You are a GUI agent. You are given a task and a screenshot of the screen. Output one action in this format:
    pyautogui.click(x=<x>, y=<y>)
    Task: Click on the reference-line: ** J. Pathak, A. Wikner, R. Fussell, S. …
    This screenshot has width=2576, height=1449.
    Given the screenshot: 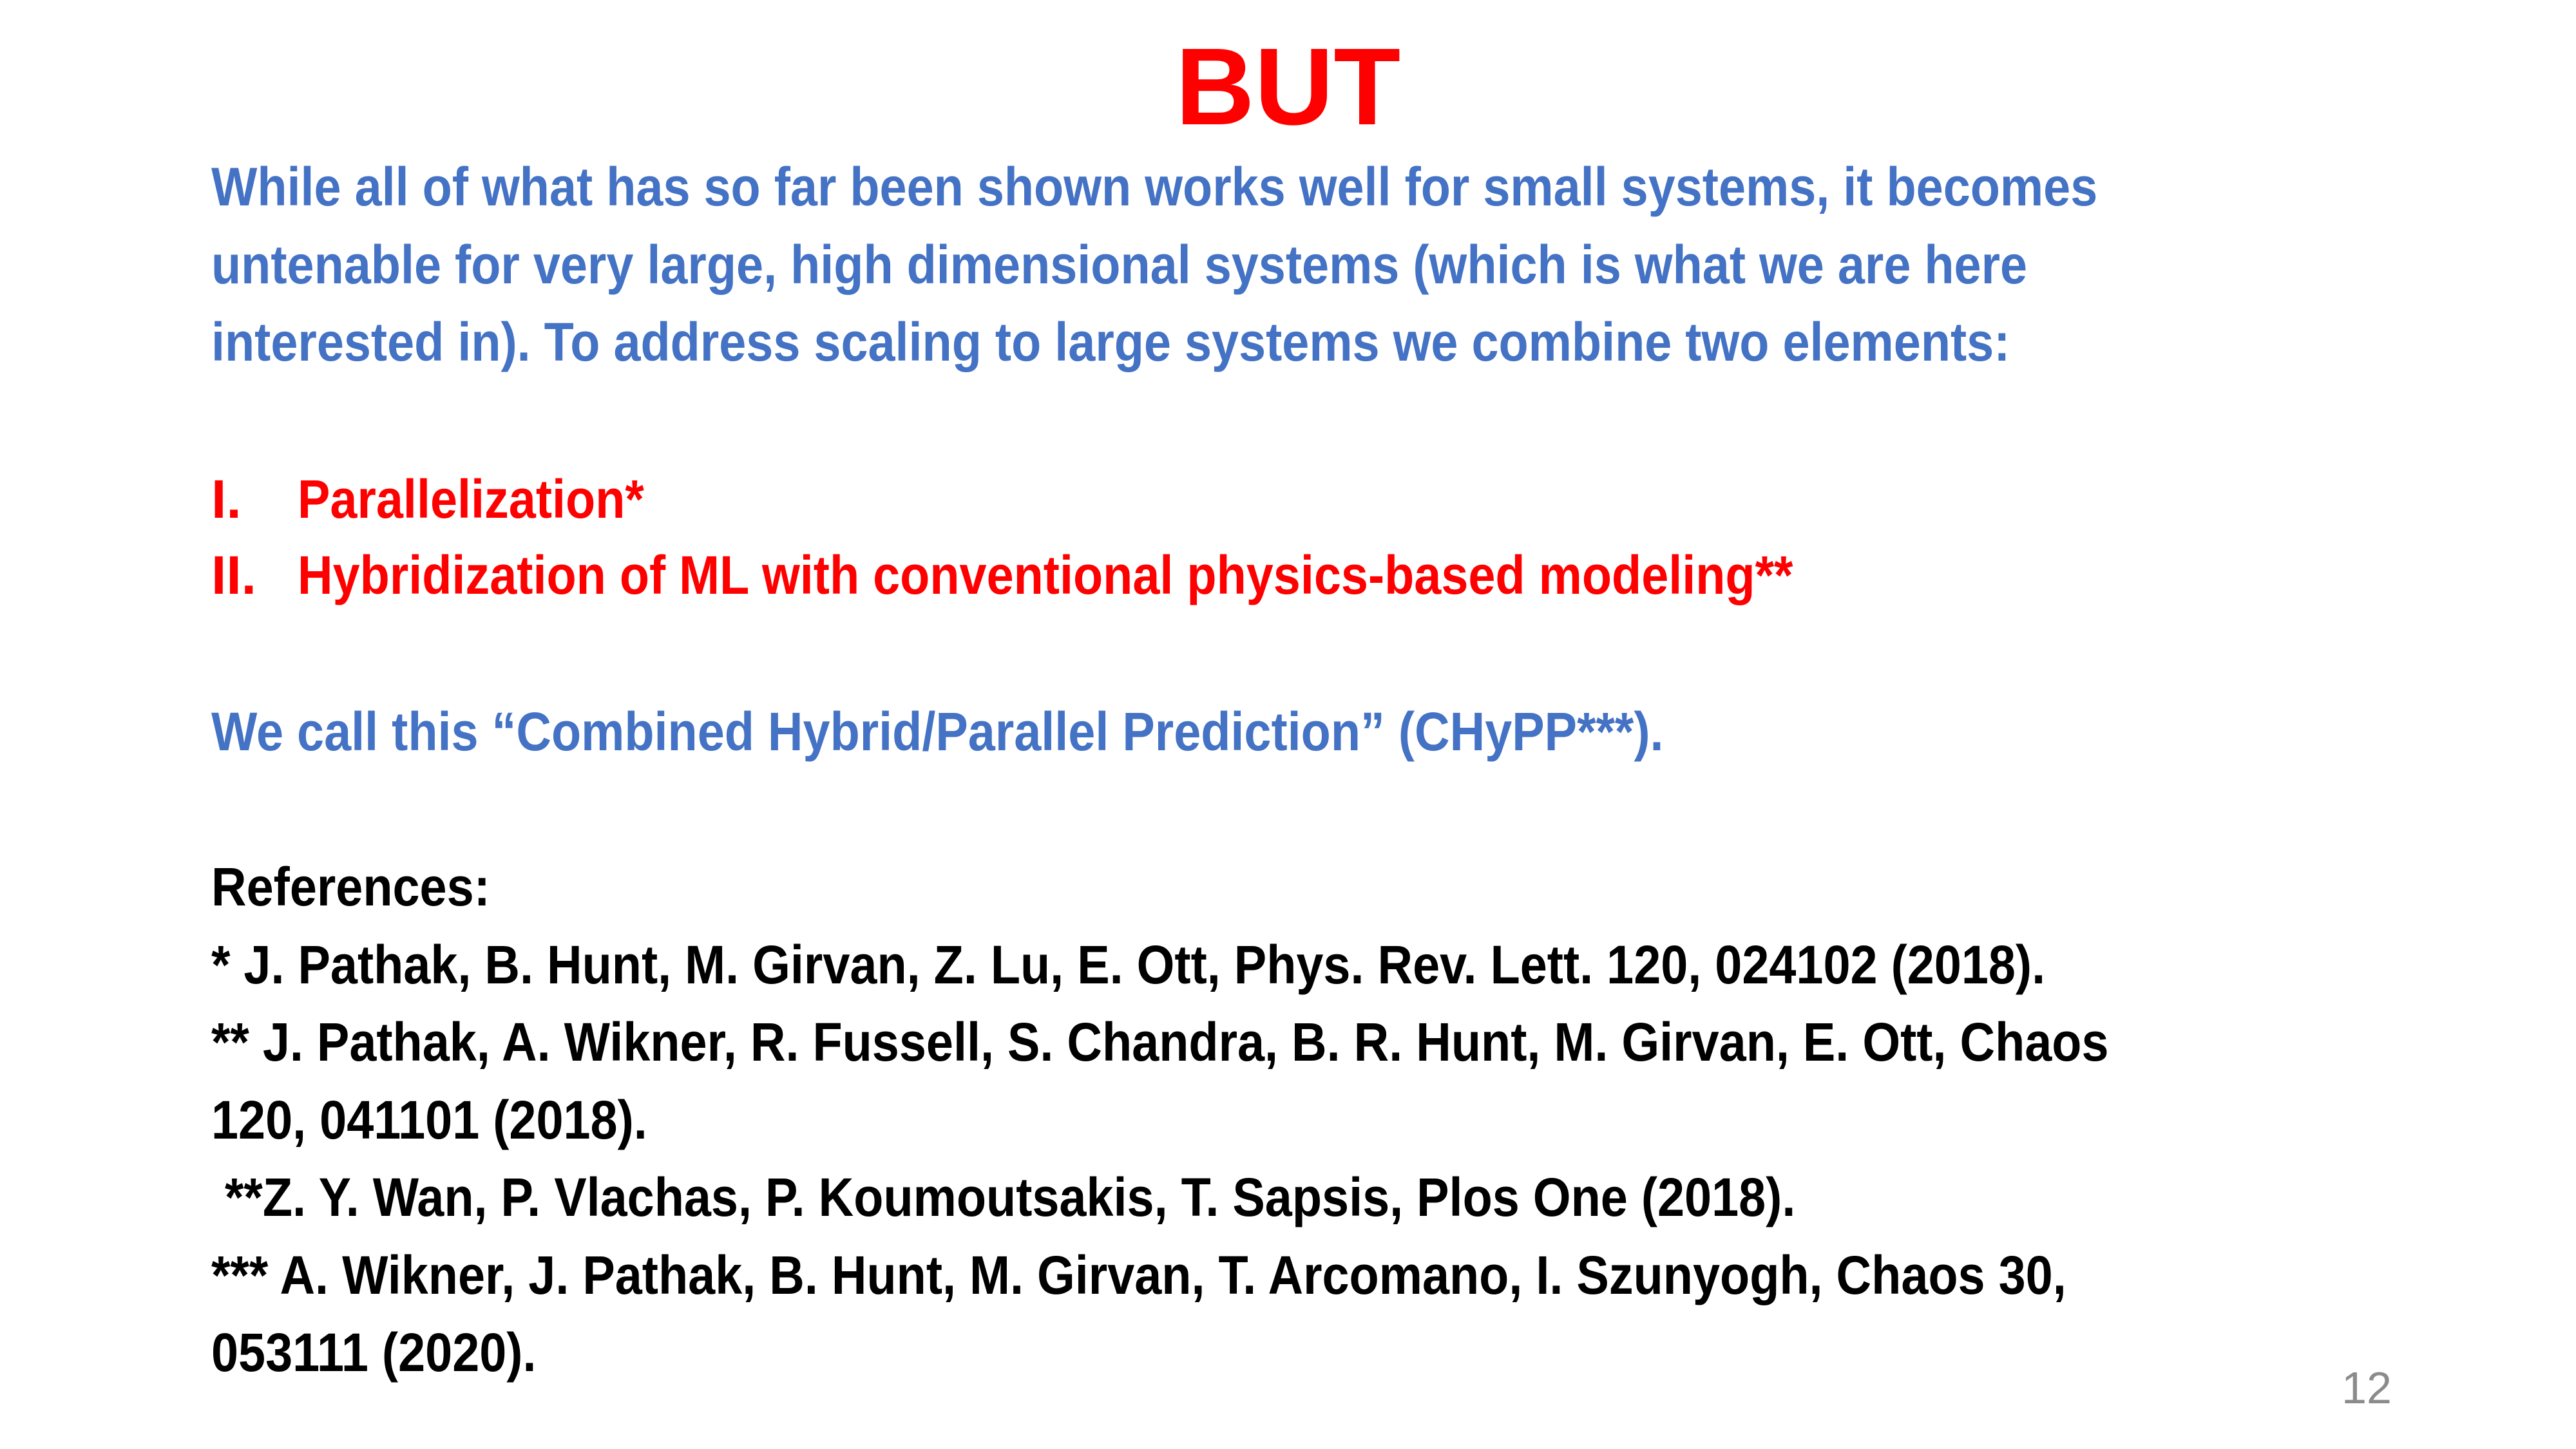 What is the action you would take?
    pyautogui.click(x=1160, y=1042)
    